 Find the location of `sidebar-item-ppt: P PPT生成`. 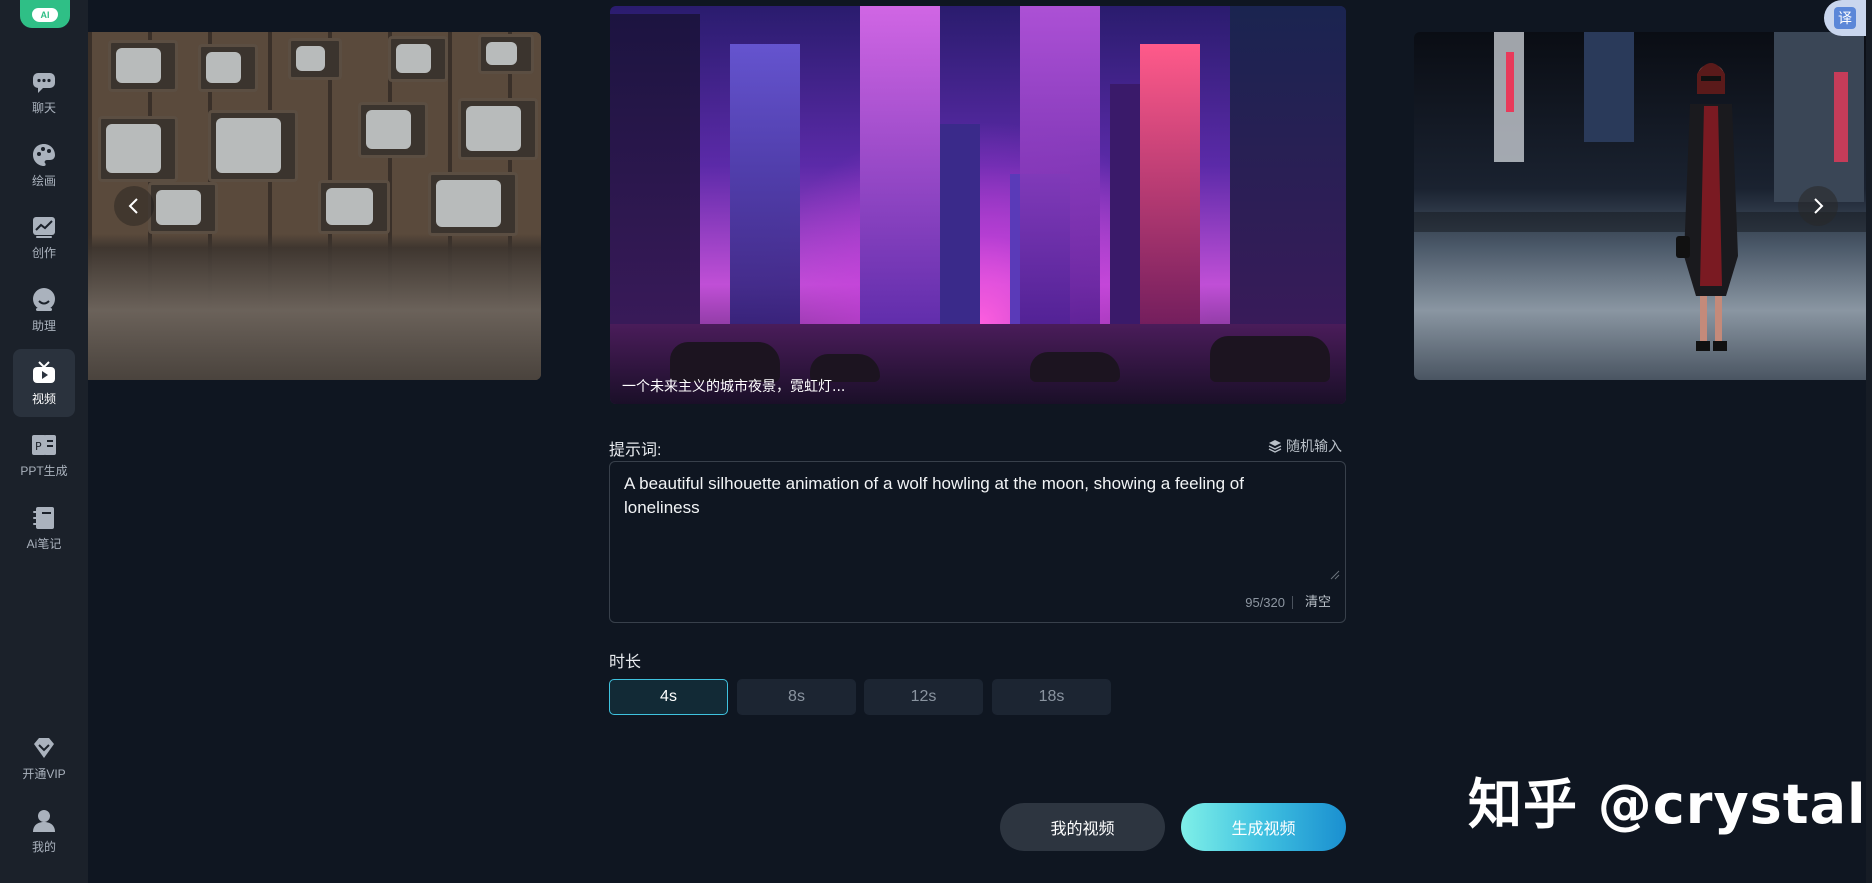

sidebar-item-ppt: P PPT生成 is located at coordinates (44, 455).